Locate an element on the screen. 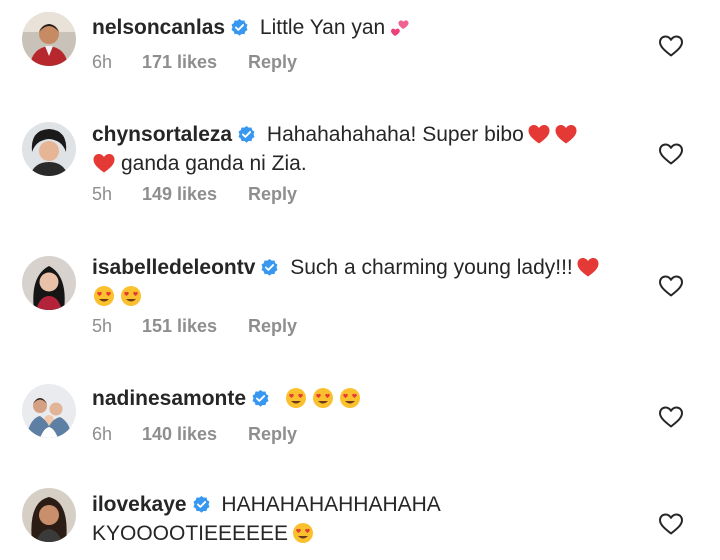  comment-message: Little Yan yan is located at coordinates (322, 27).